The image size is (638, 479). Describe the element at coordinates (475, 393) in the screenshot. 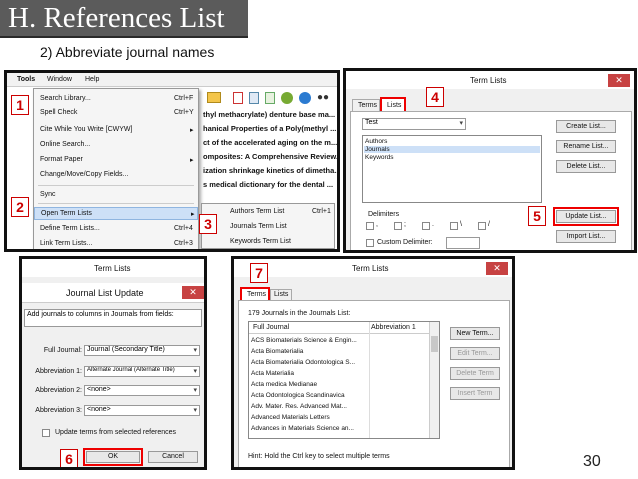

I see `insert-term-button: Insert Term` at that location.